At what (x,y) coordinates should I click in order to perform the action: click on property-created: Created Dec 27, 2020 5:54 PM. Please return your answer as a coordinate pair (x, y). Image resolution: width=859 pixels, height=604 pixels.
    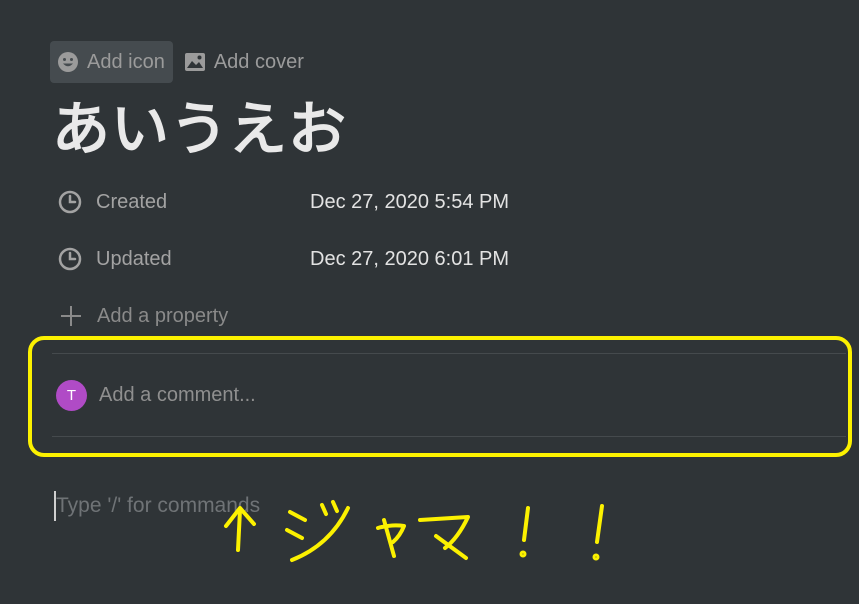
    Looking at the image, I should click on (283, 202).